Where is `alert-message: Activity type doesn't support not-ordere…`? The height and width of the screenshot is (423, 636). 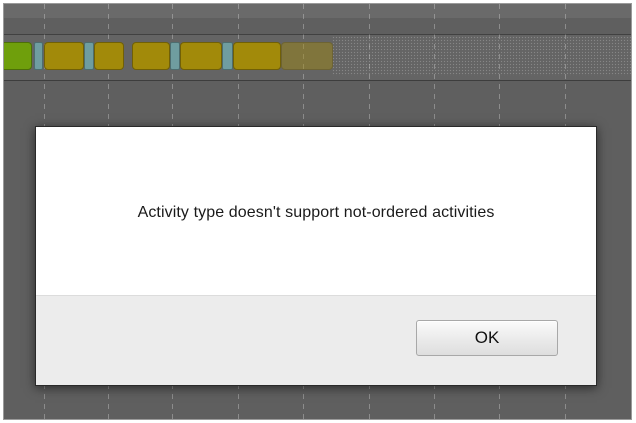 alert-message: Activity type doesn't support not-ordere… is located at coordinates (316, 212).